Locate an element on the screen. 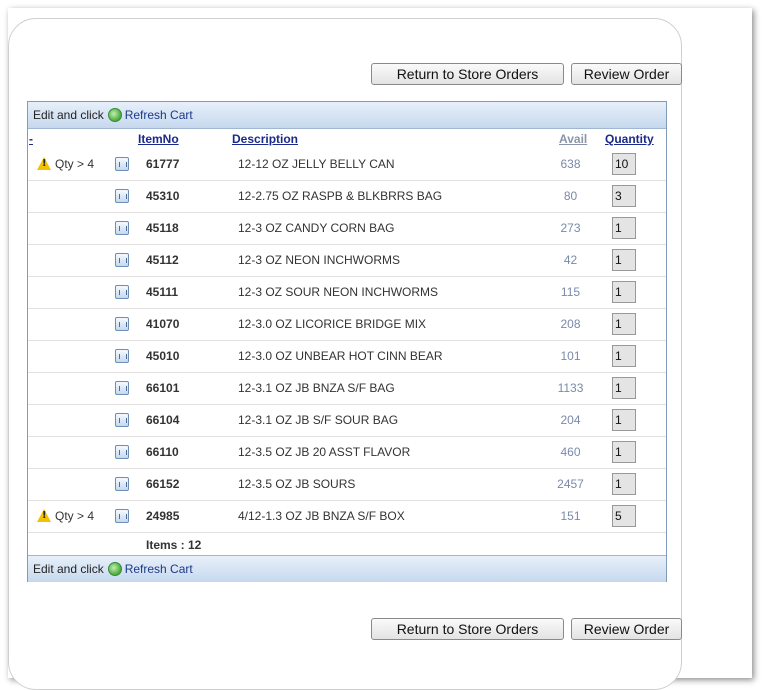 This screenshot has height=690, width=766. review-order-button-bottom: Review Order is located at coordinates (626, 629).